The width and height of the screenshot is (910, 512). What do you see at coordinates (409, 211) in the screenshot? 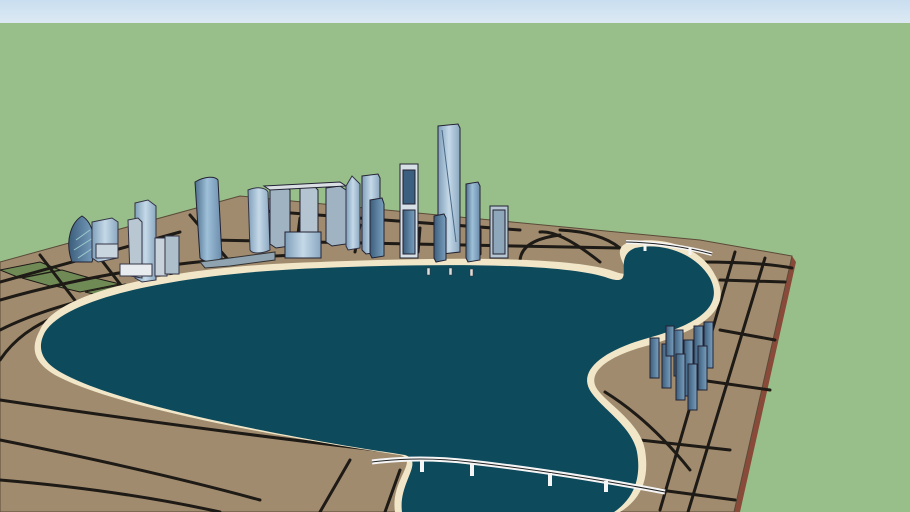
I see `slim-tower-frame` at bounding box center [409, 211].